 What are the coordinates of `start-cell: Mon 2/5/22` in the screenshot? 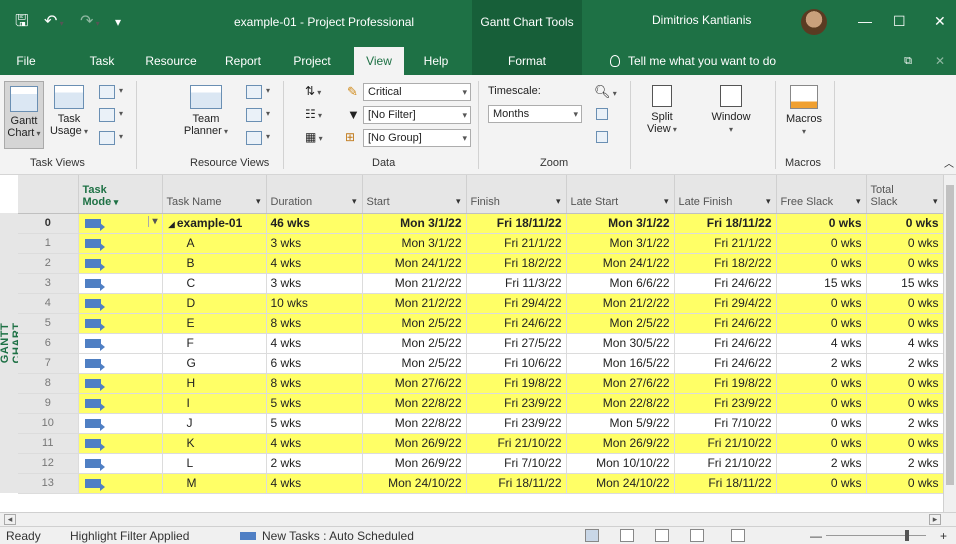 It's located at (414, 323).